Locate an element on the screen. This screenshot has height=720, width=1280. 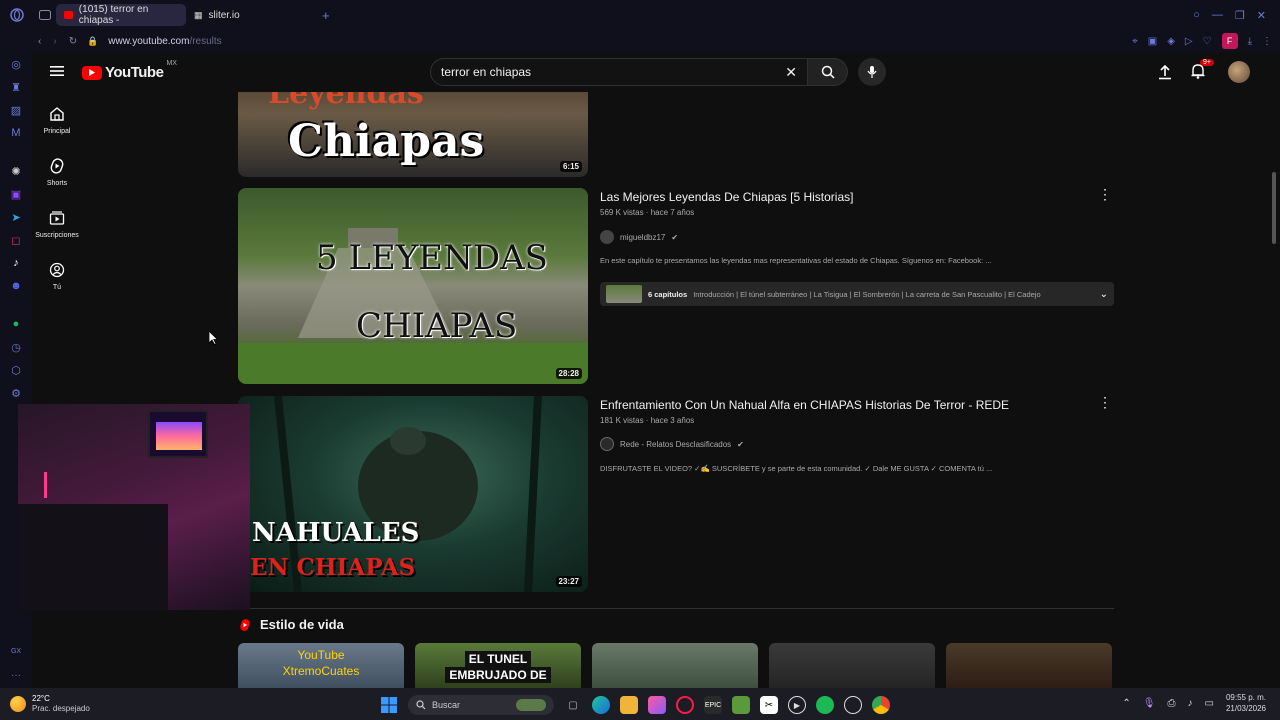
search-input: terror en chiapas ✕ is located at coordinates (619, 72).